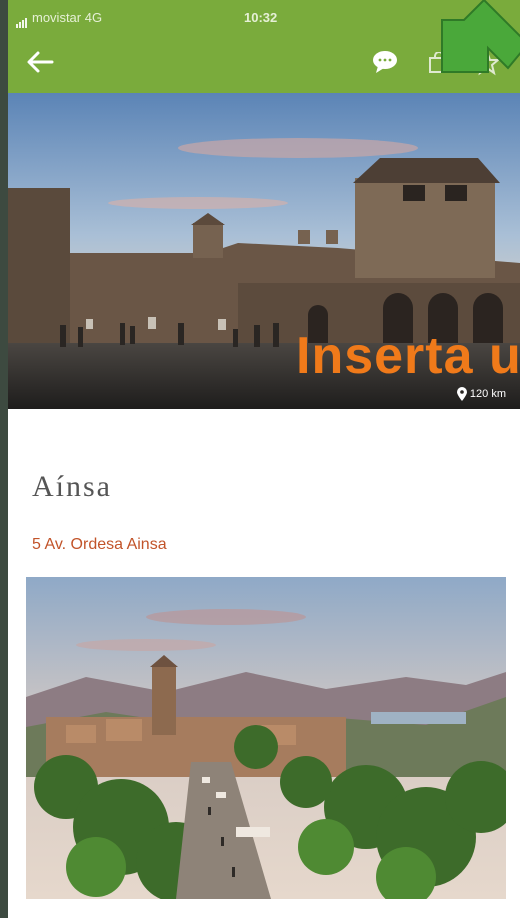  I want to click on clock: 10:32, so click(261, 17).